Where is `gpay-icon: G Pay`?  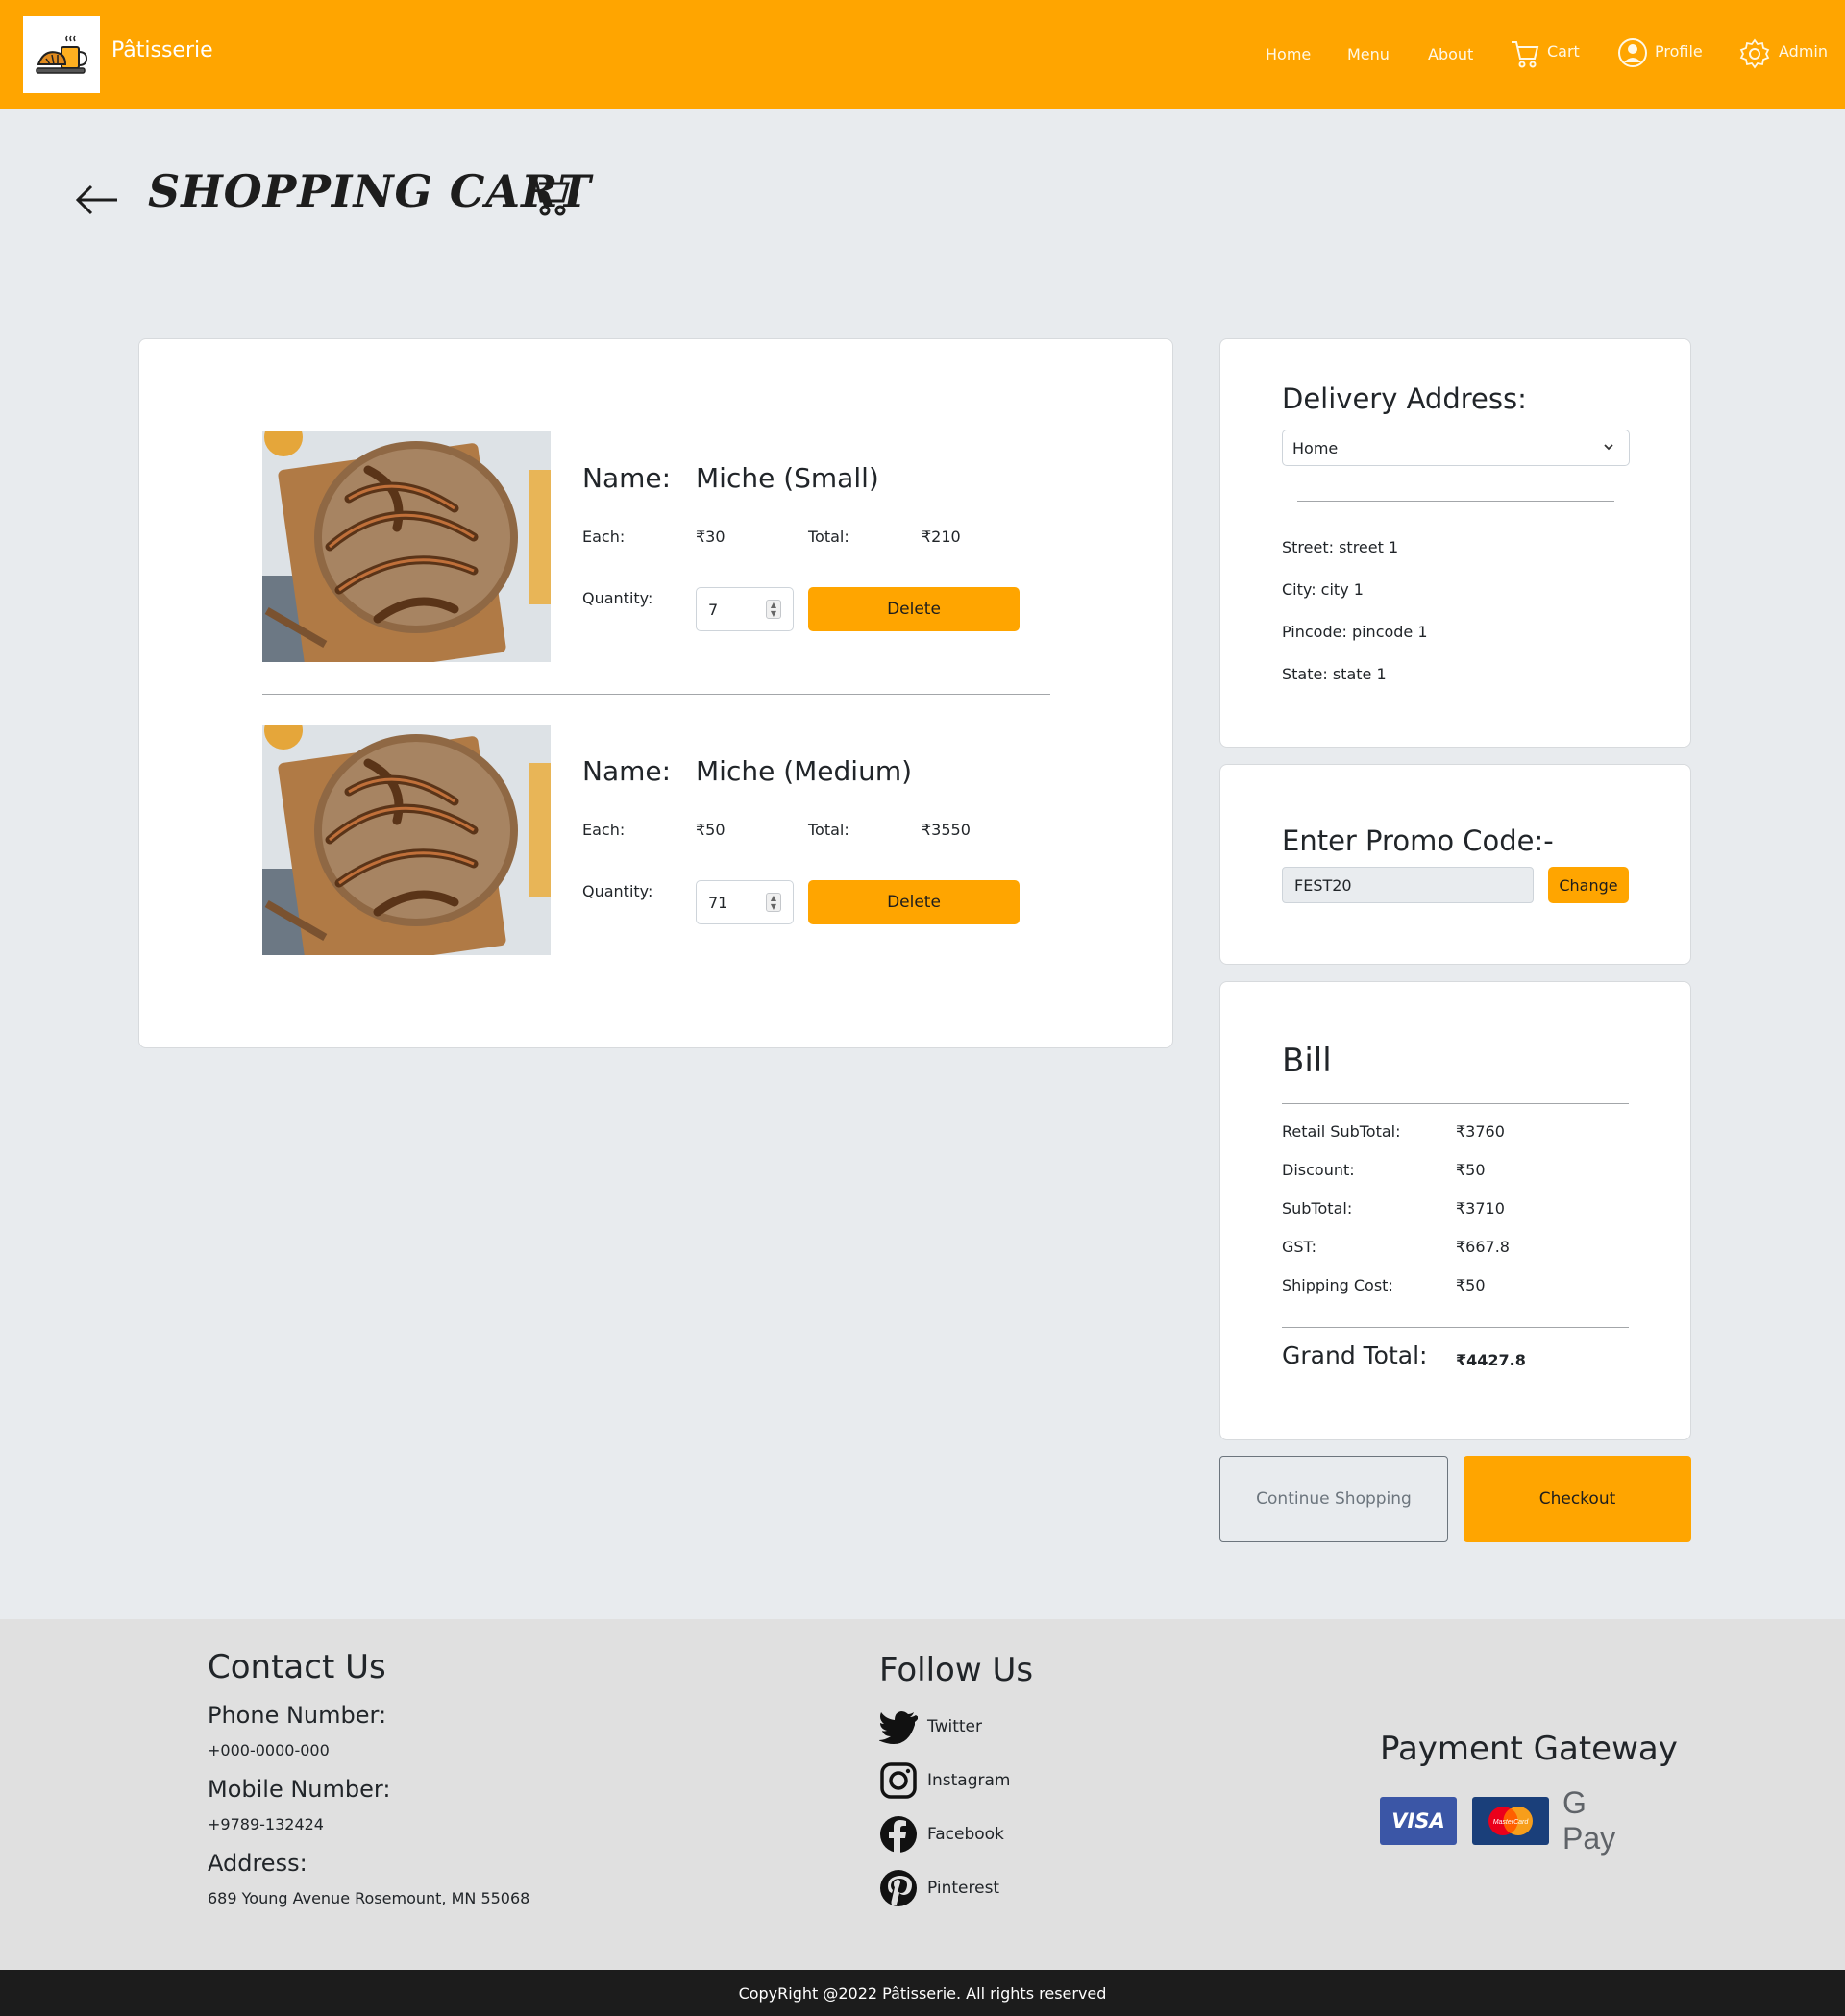
gpay-icon: G Pay is located at coordinates (1604, 1821).